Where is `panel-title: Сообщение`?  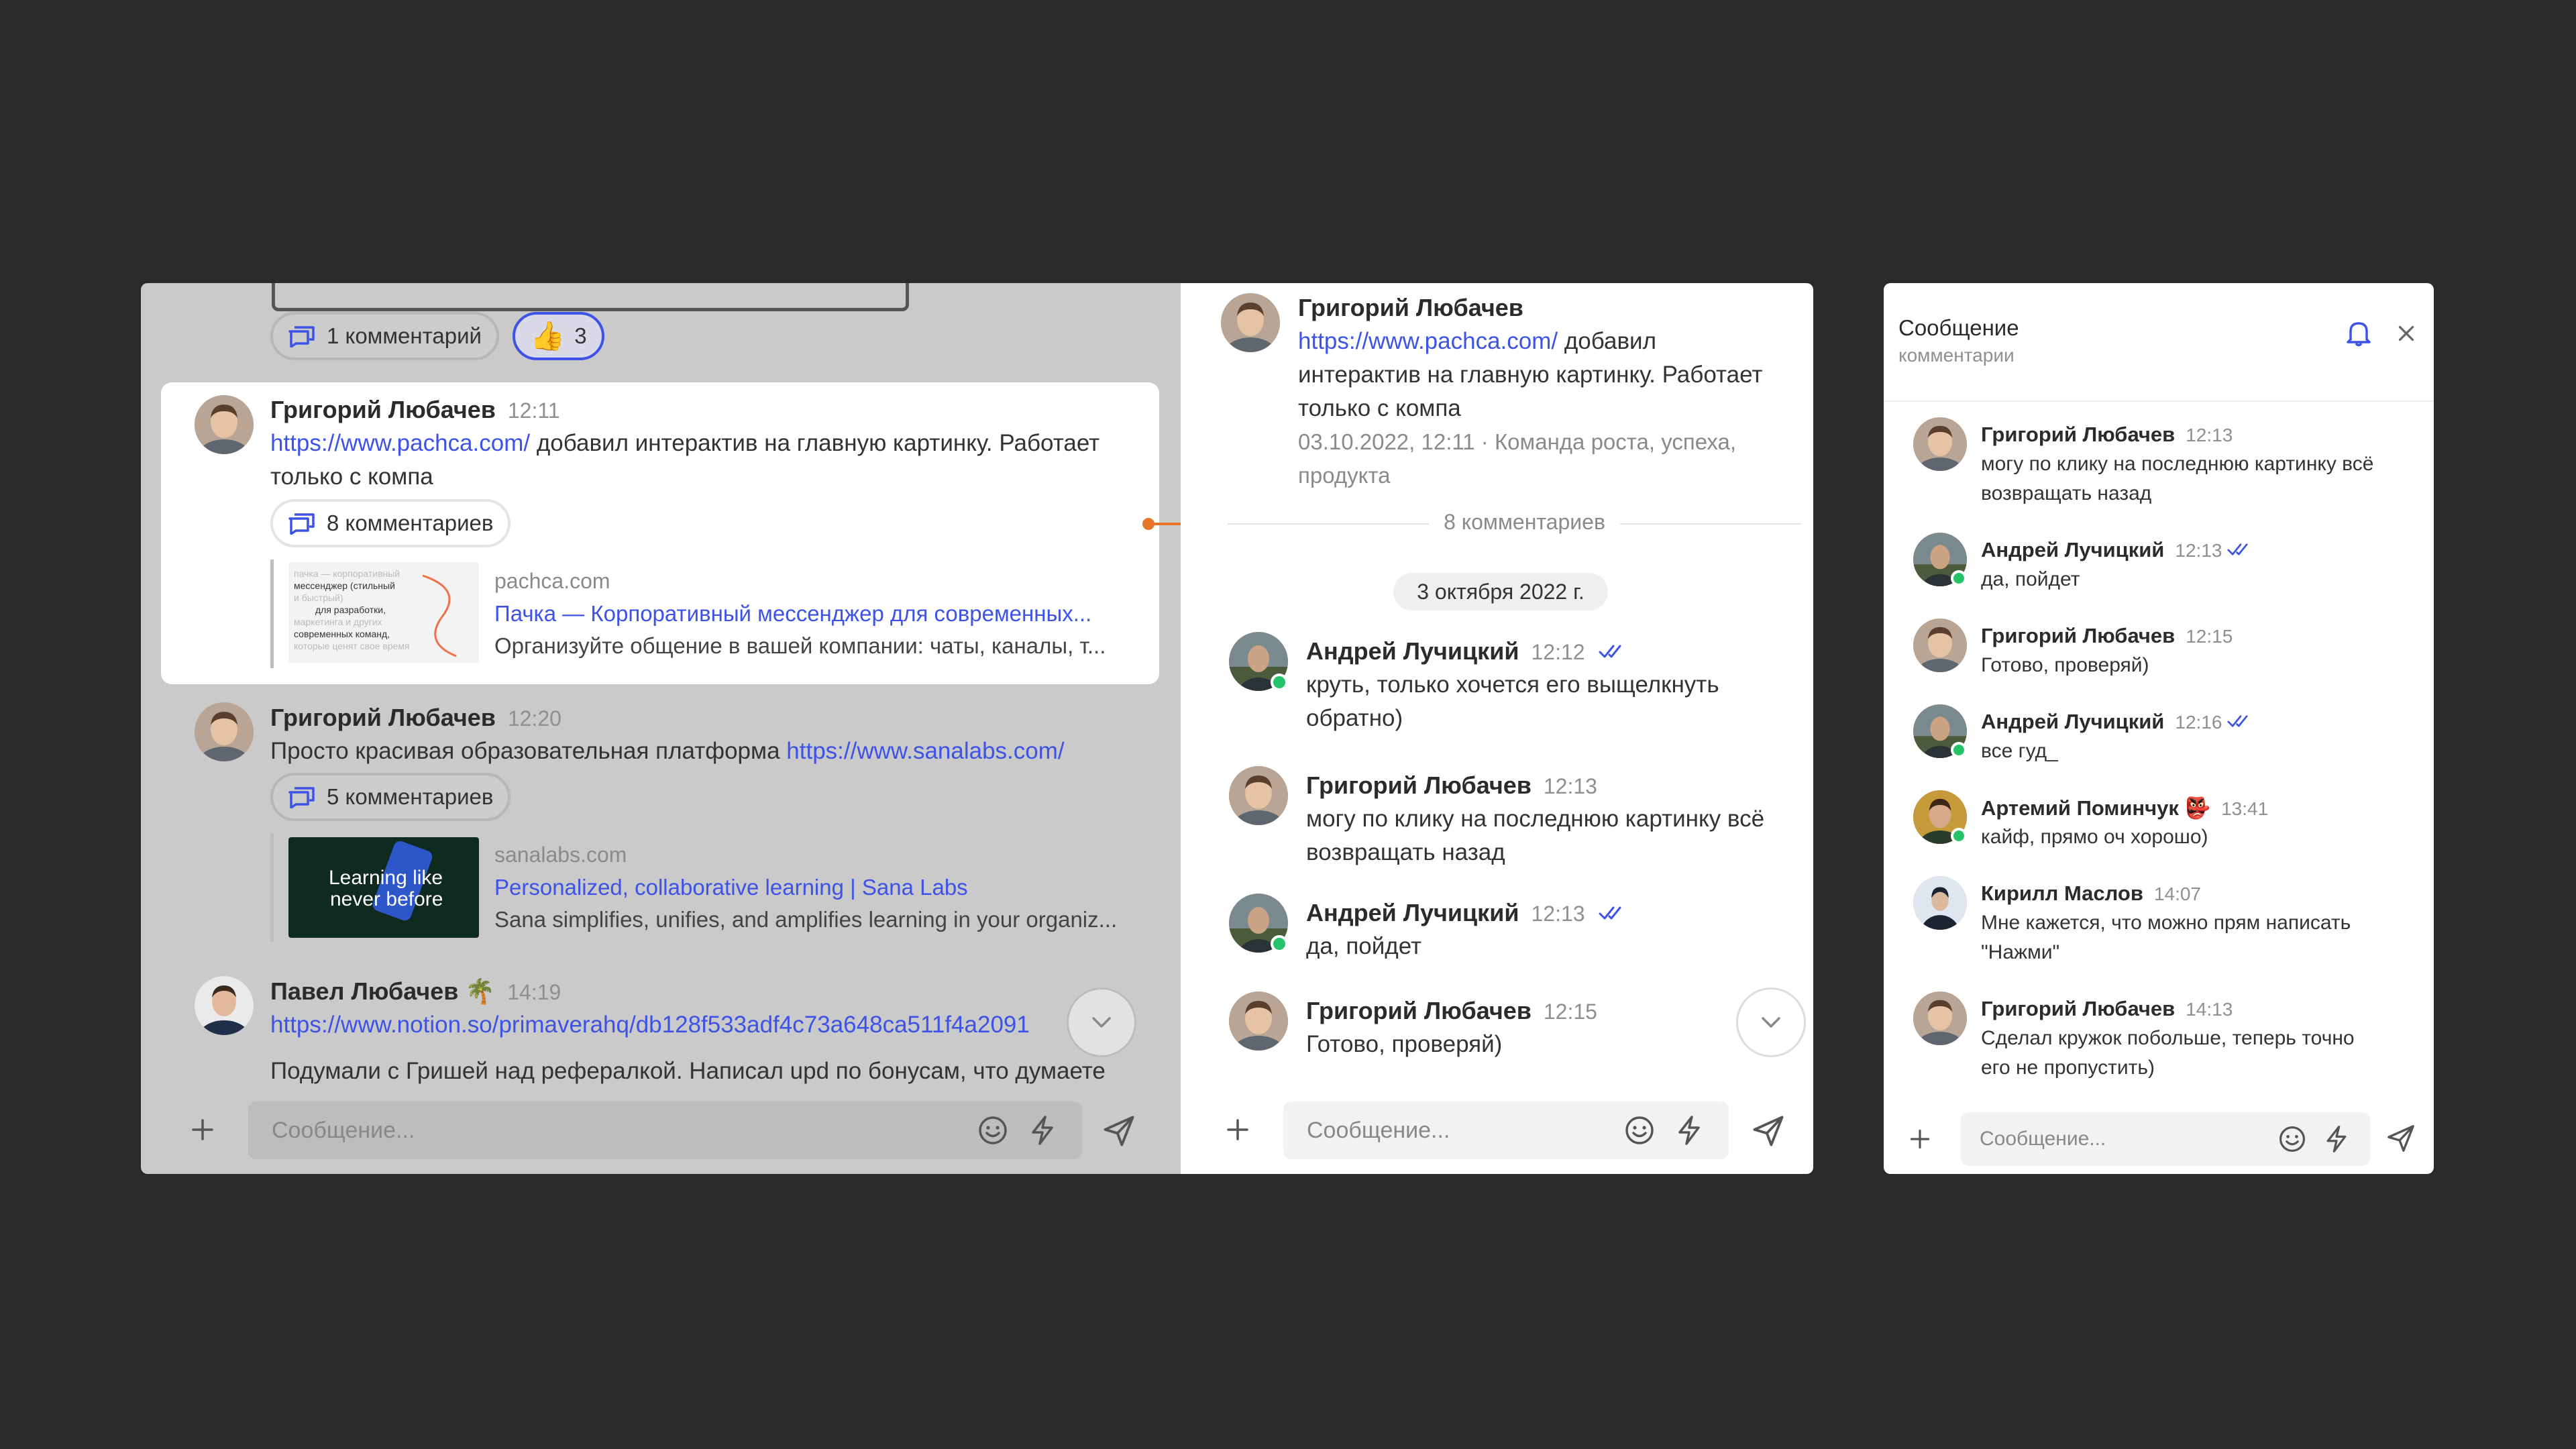
panel-title: Сообщение is located at coordinates (1958, 327).